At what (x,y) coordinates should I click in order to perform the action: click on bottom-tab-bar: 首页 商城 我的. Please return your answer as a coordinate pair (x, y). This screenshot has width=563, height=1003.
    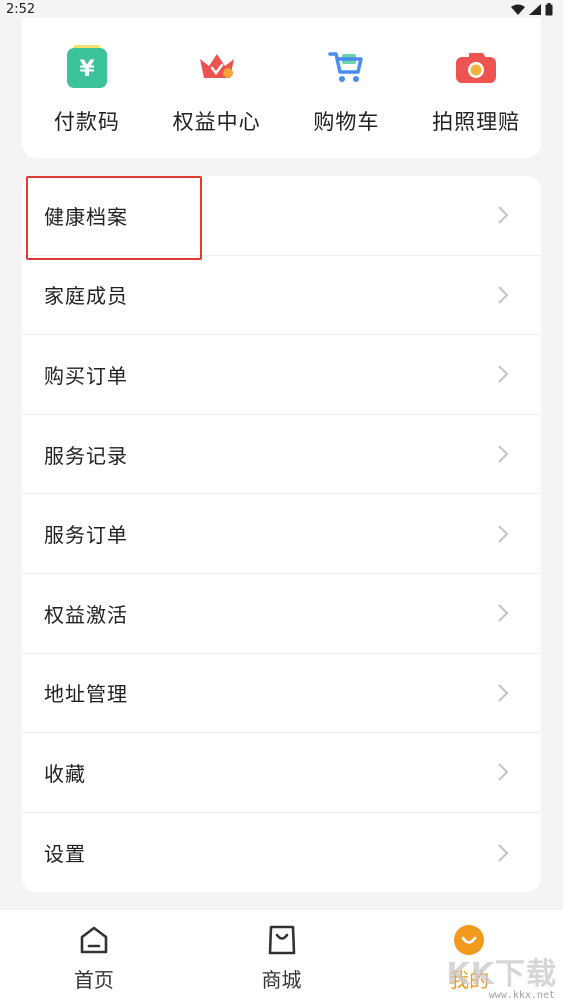
    Looking at the image, I should click on (281, 956).